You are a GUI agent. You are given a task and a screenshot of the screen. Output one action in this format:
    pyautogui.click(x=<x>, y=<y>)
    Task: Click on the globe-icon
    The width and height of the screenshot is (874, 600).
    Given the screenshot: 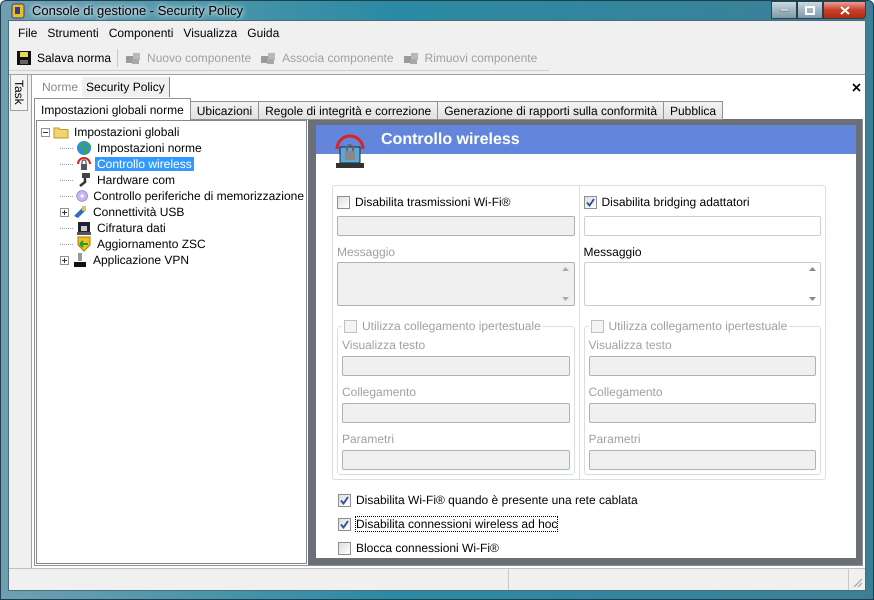 What is the action you would take?
    pyautogui.click(x=84, y=148)
    